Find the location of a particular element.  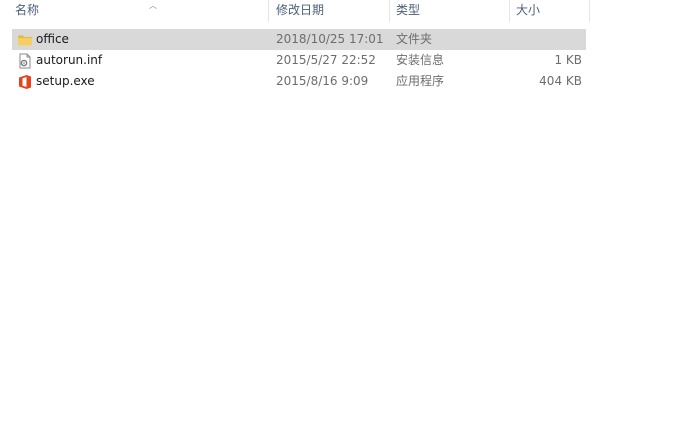

office-logo-icon is located at coordinates (25, 82).